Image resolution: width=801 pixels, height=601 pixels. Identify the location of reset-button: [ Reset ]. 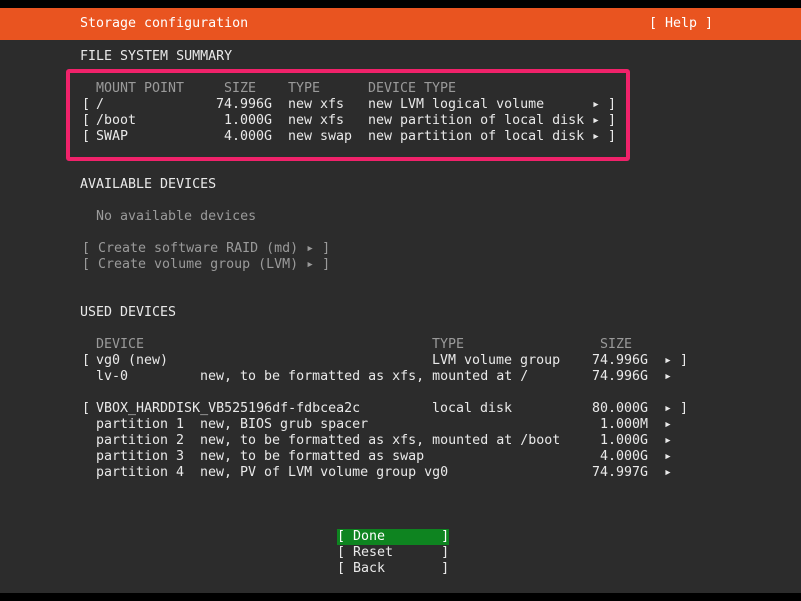
(393, 553).